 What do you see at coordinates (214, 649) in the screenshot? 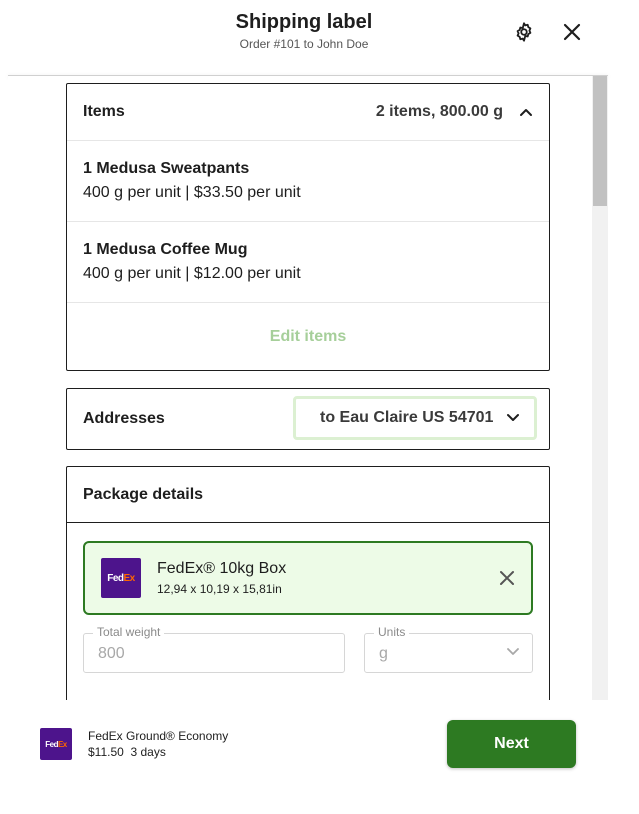
I see `total-weight-field: Total weight 800` at bounding box center [214, 649].